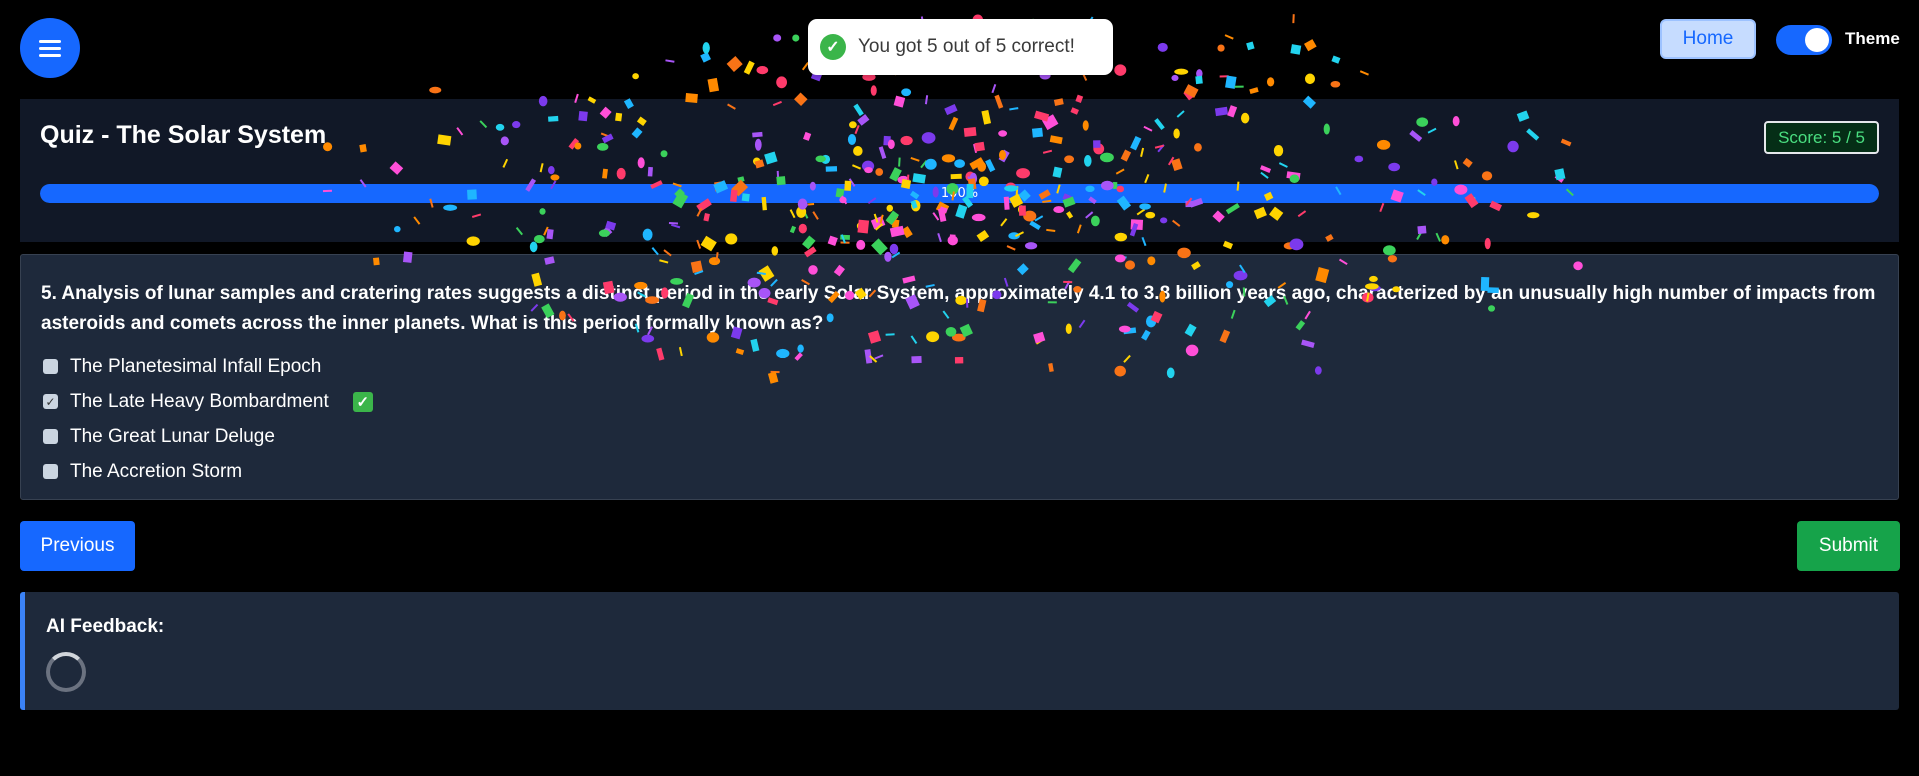 Image resolution: width=1919 pixels, height=776 pixels. I want to click on theme-label: Theme, so click(1872, 38).